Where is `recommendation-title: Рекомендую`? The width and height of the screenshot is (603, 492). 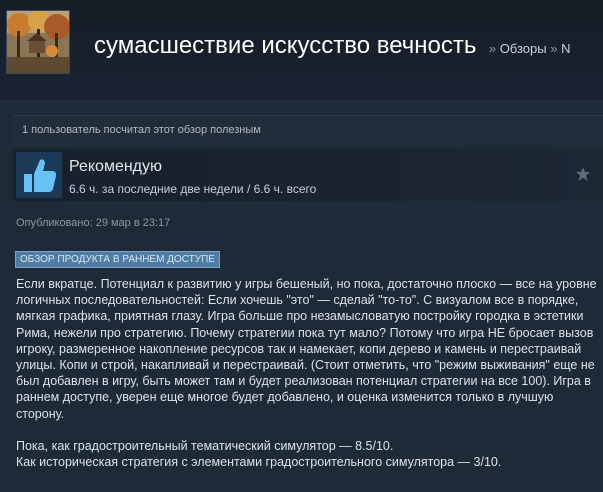 recommendation-title: Рекомендую is located at coordinates (115, 167).